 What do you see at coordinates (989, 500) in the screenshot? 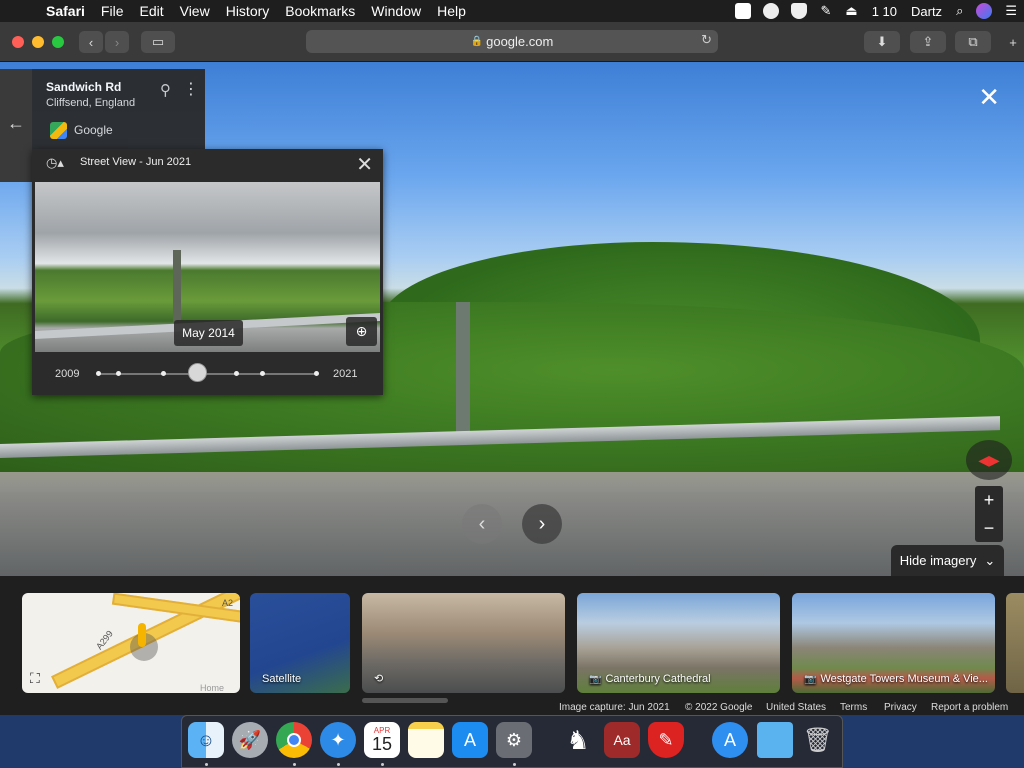
I see `zoom-in-button: +` at bounding box center [989, 500].